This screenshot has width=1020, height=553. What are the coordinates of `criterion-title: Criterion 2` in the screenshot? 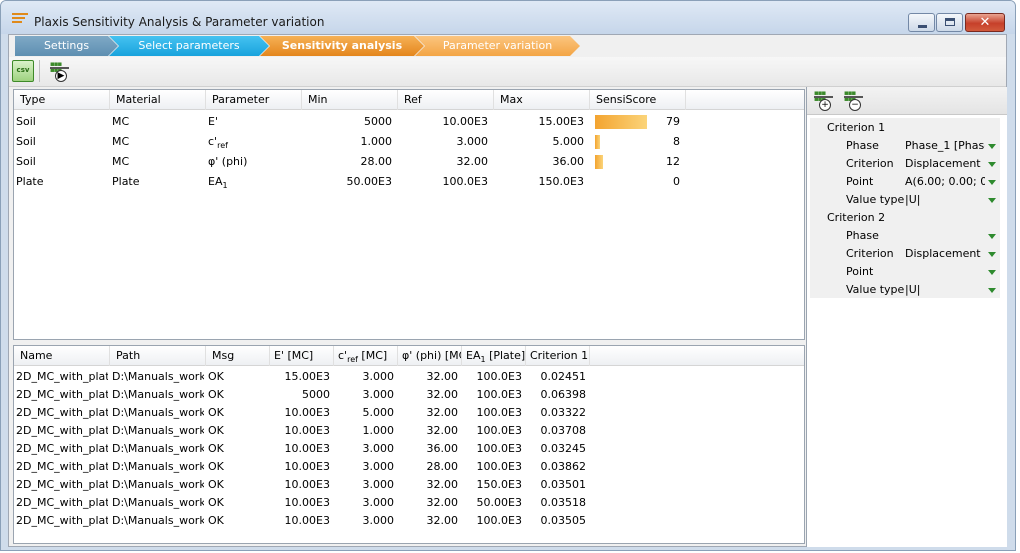 It's located at (856, 218).